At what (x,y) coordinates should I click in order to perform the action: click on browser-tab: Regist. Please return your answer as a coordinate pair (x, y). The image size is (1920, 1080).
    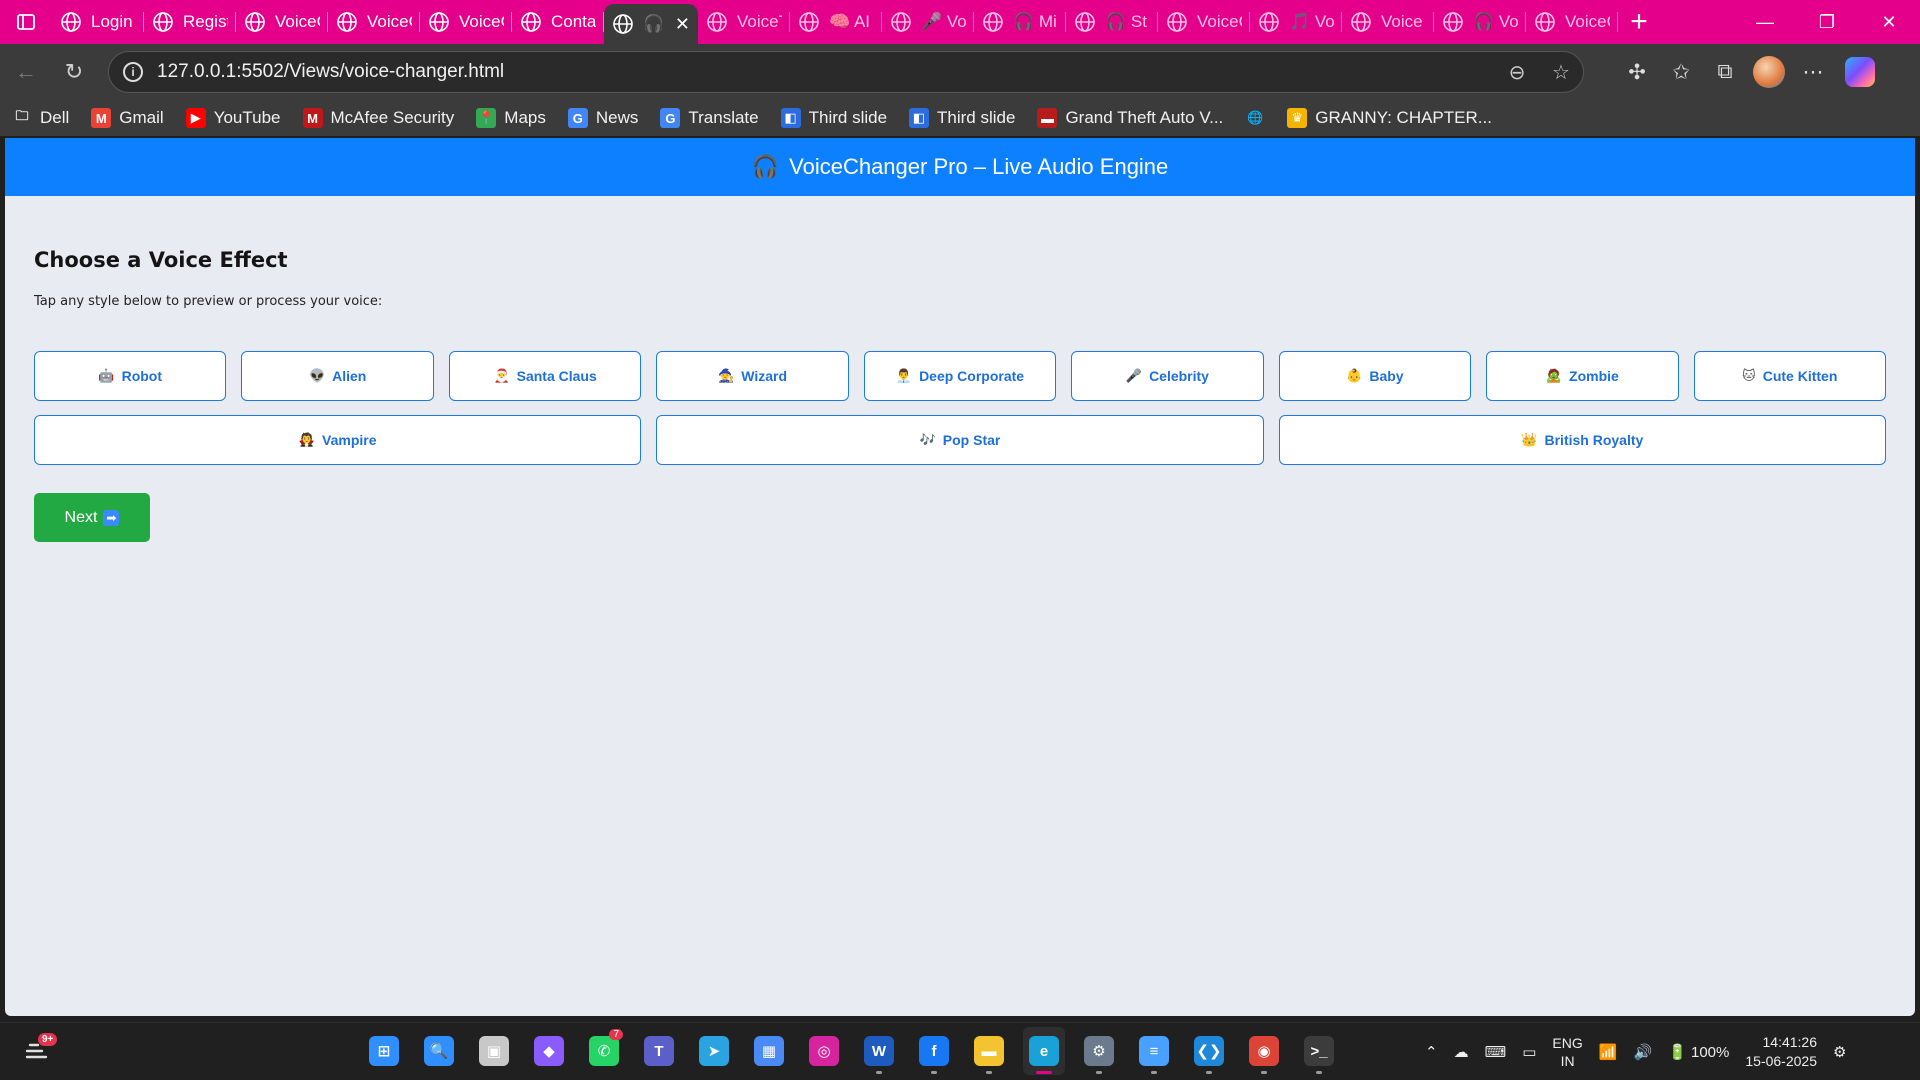
    Looking at the image, I should click on (190, 22).